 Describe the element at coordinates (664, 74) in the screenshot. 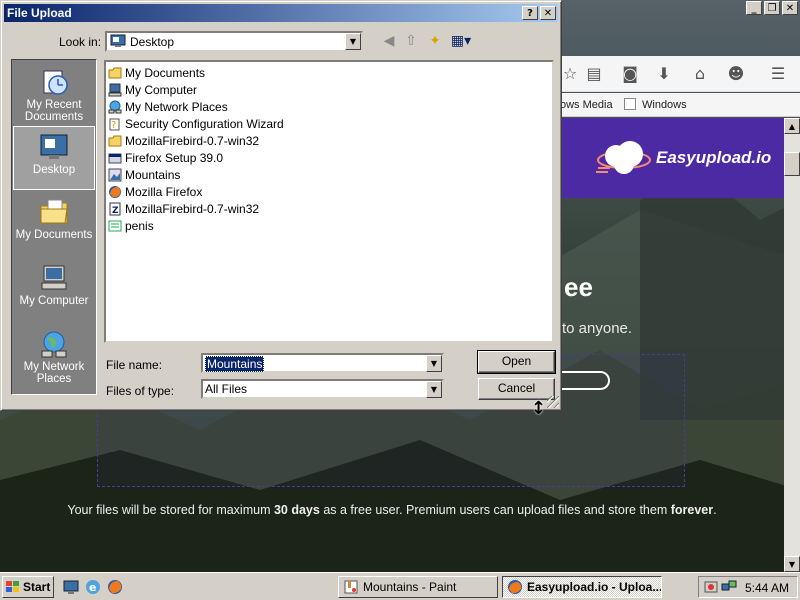

I see `download-icon: ⬇` at that location.